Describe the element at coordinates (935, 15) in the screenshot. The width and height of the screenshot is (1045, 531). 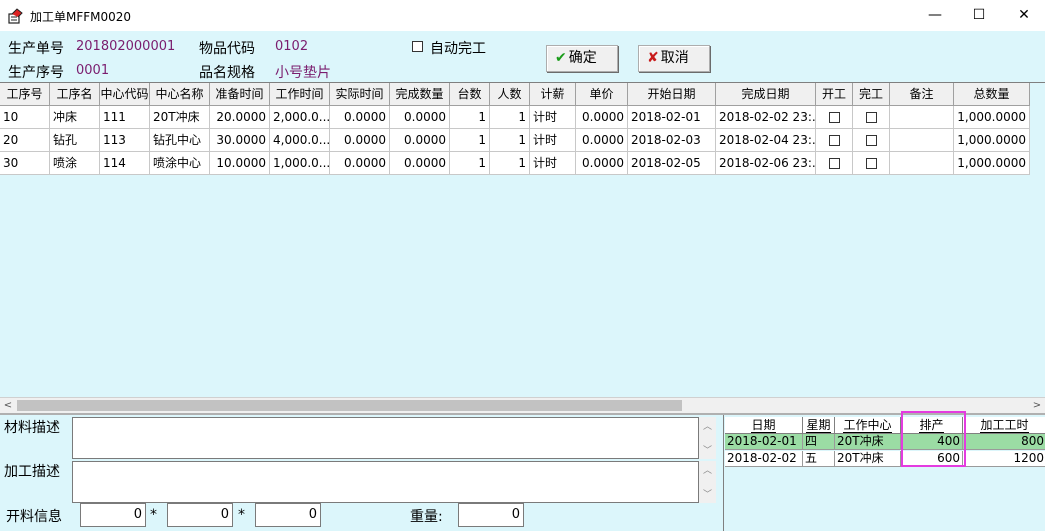
I see `minimize-button: —` at that location.